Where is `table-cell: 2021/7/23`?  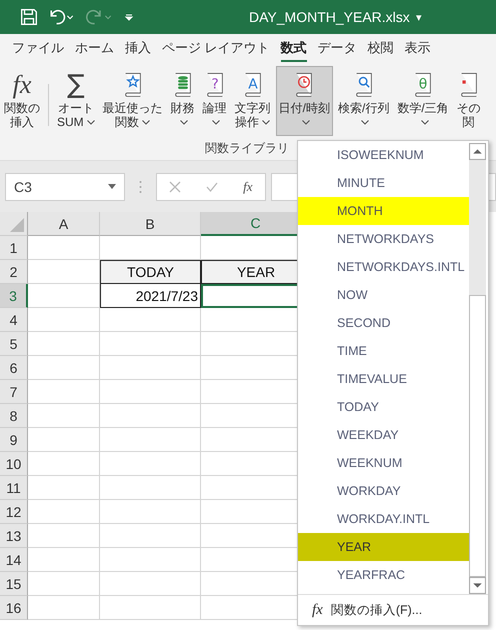 table-cell: 2021/7/23 is located at coordinates (150, 296).